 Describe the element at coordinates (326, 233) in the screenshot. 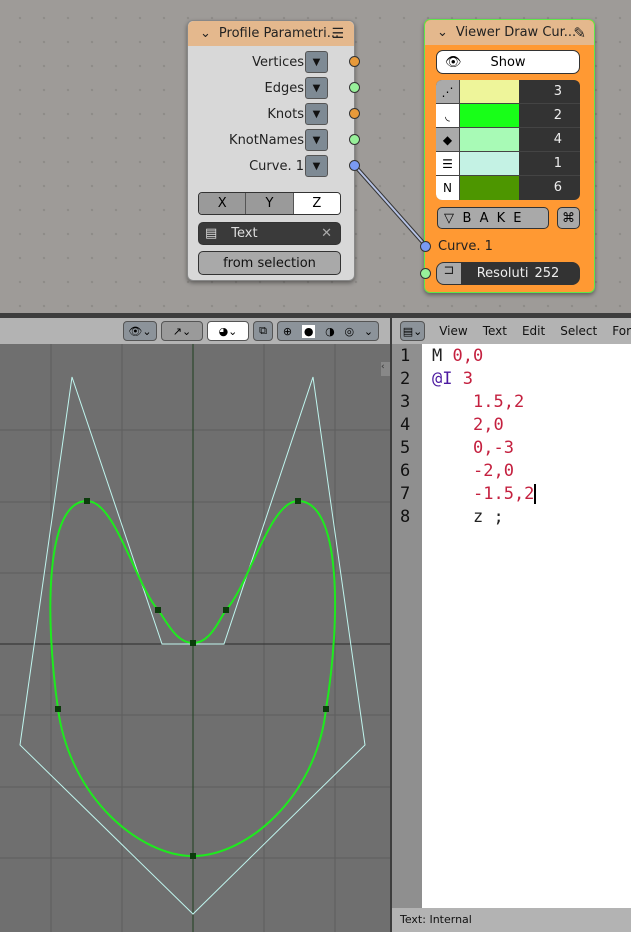

I see `clear-icon: ✕` at that location.